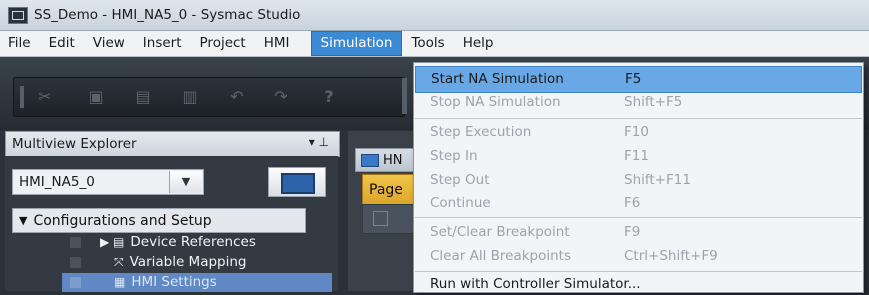 The height and width of the screenshot is (295, 869). What do you see at coordinates (356, 43) in the screenshot?
I see `menu-simulation: Simulation` at bounding box center [356, 43].